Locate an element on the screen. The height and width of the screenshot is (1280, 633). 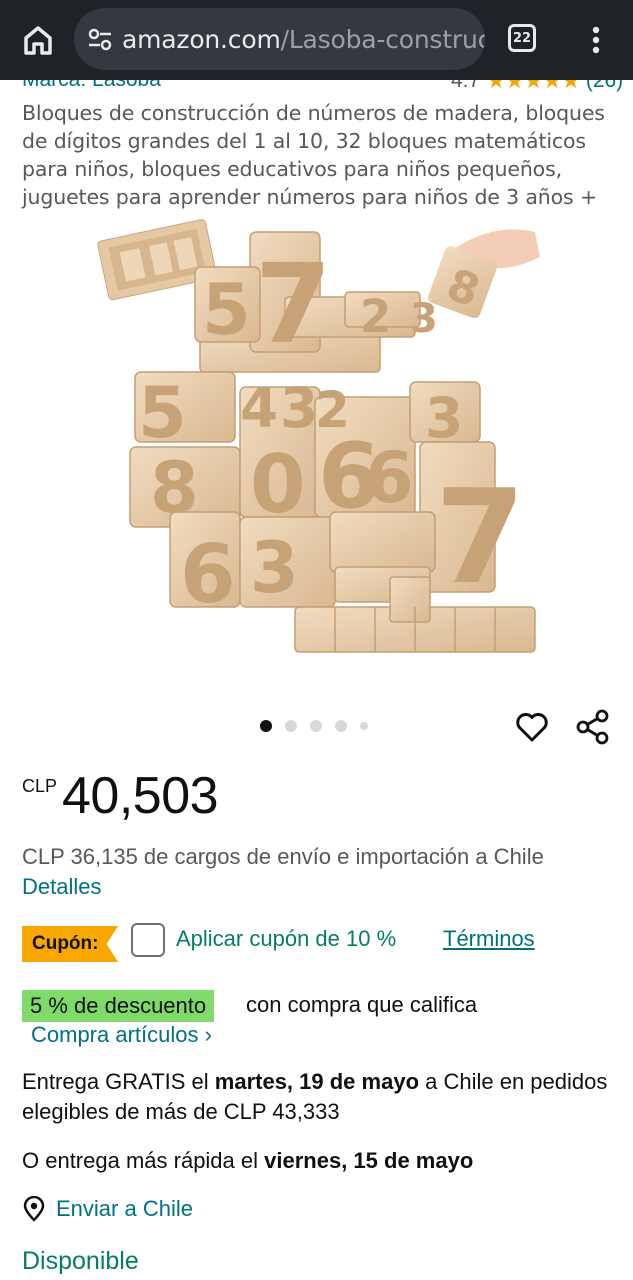
coupon-badge: Cupón: is located at coordinates (70, 944).